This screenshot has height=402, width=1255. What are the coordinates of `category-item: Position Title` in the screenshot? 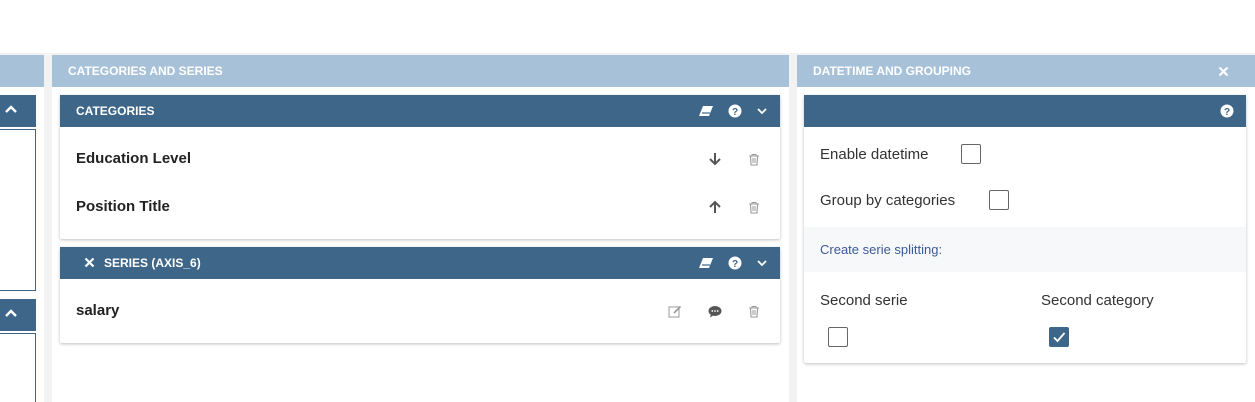 It's located at (420, 207).